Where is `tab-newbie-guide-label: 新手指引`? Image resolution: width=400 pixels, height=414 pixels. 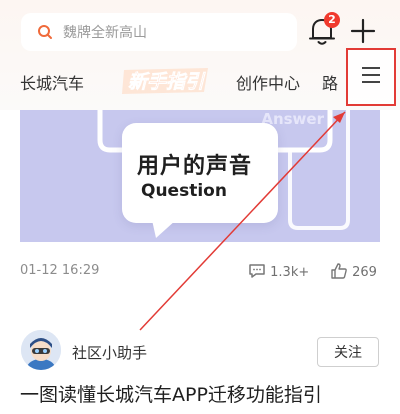
tab-newbie-guide-label: 新手指引 is located at coordinates (167, 82).